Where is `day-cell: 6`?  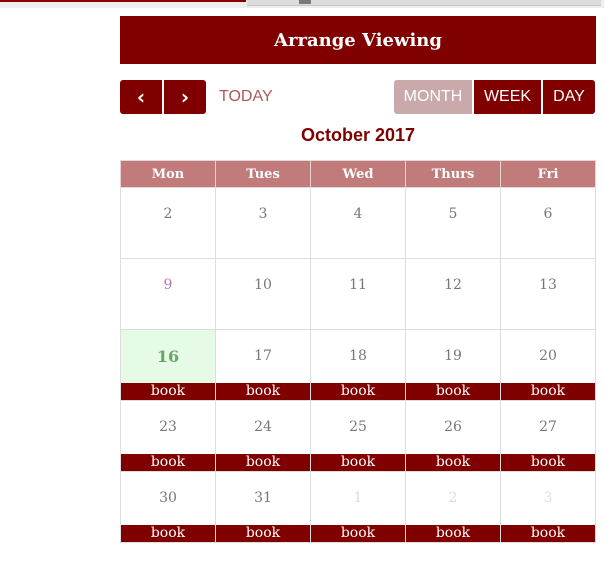
day-cell: 6 is located at coordinates (548, 223).